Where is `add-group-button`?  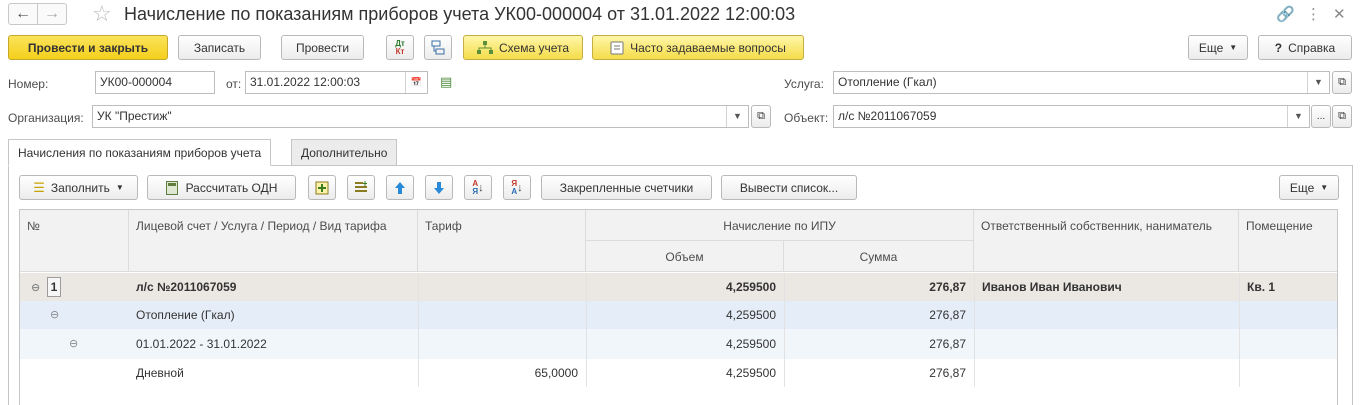 add-group-button is located at coordinates (322, 187).